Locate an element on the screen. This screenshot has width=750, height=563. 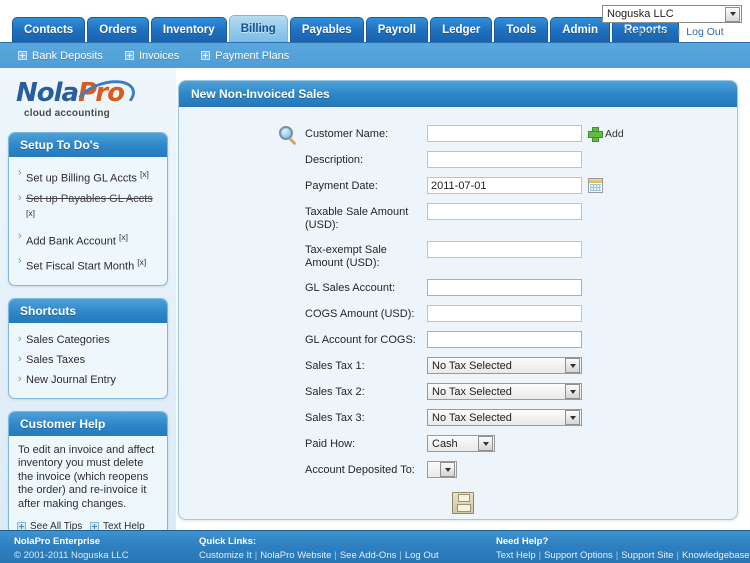
shortcut-item: Sales Taxes is located at coordinates (88, 360).